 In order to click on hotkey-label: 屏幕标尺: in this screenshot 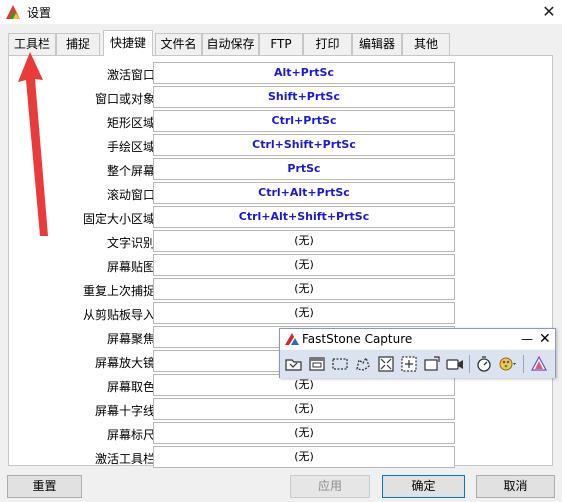, I will do `click(132, 435)`.